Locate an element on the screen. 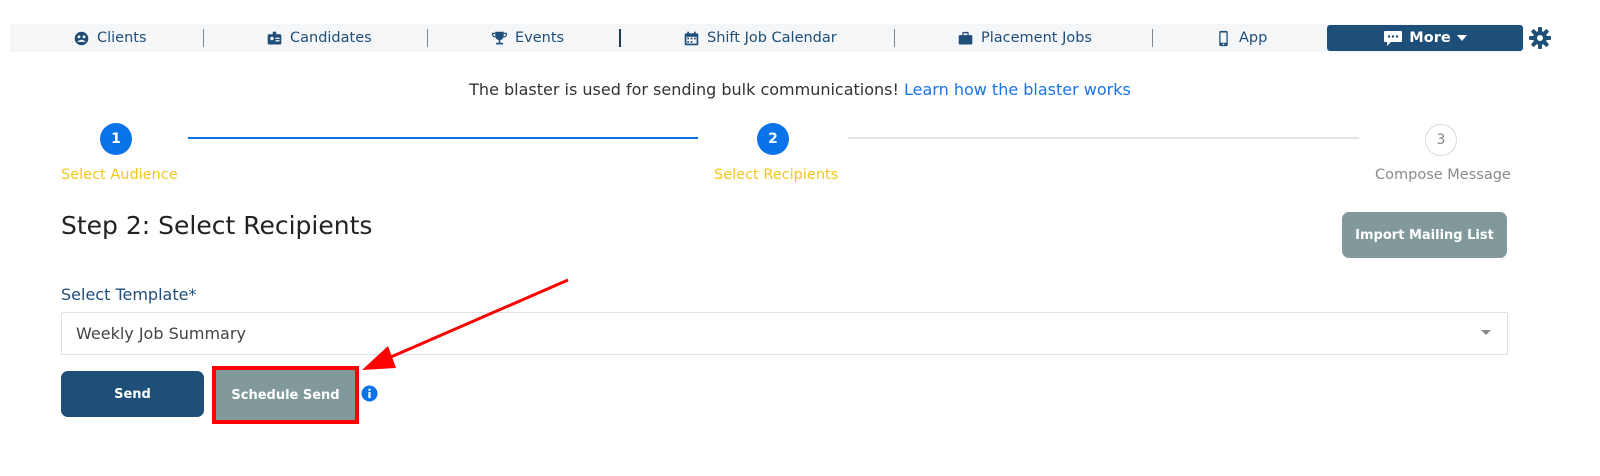  id-badge-icon is located at coordinates (274, 37).